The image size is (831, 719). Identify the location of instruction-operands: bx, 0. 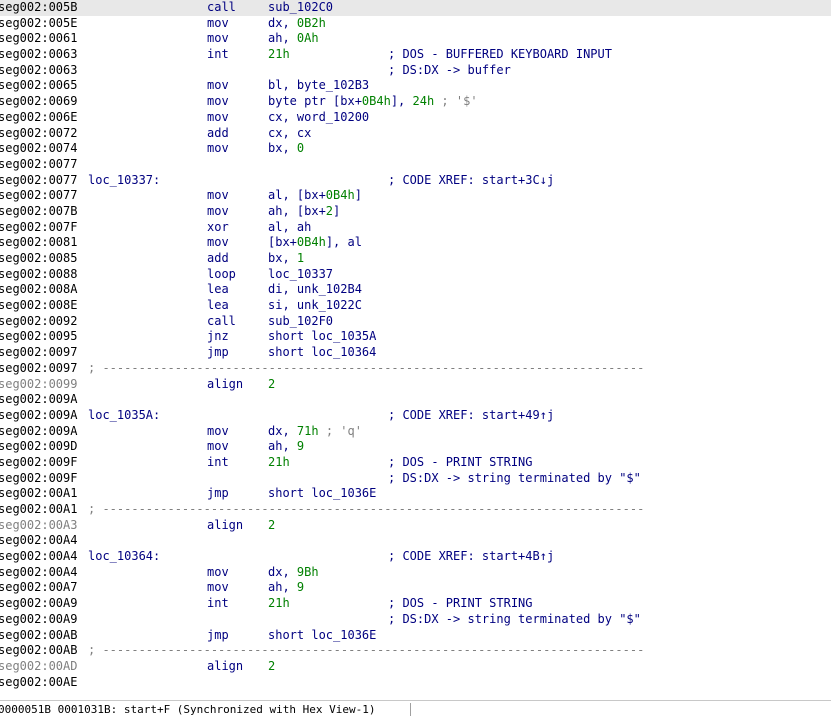
(286, 149).